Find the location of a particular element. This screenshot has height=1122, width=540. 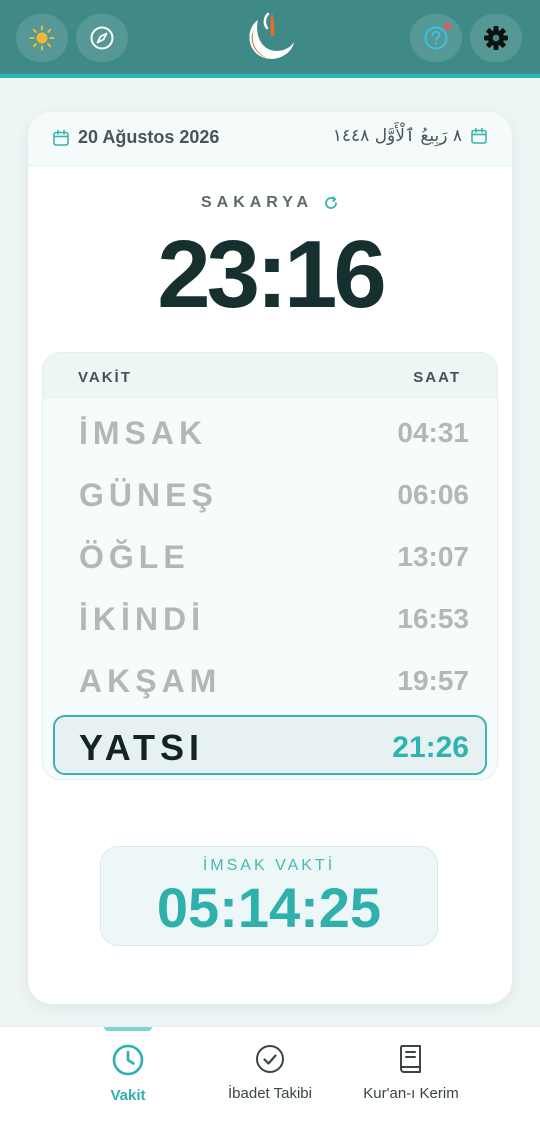

settings-button is located at coordinates (496, 38).